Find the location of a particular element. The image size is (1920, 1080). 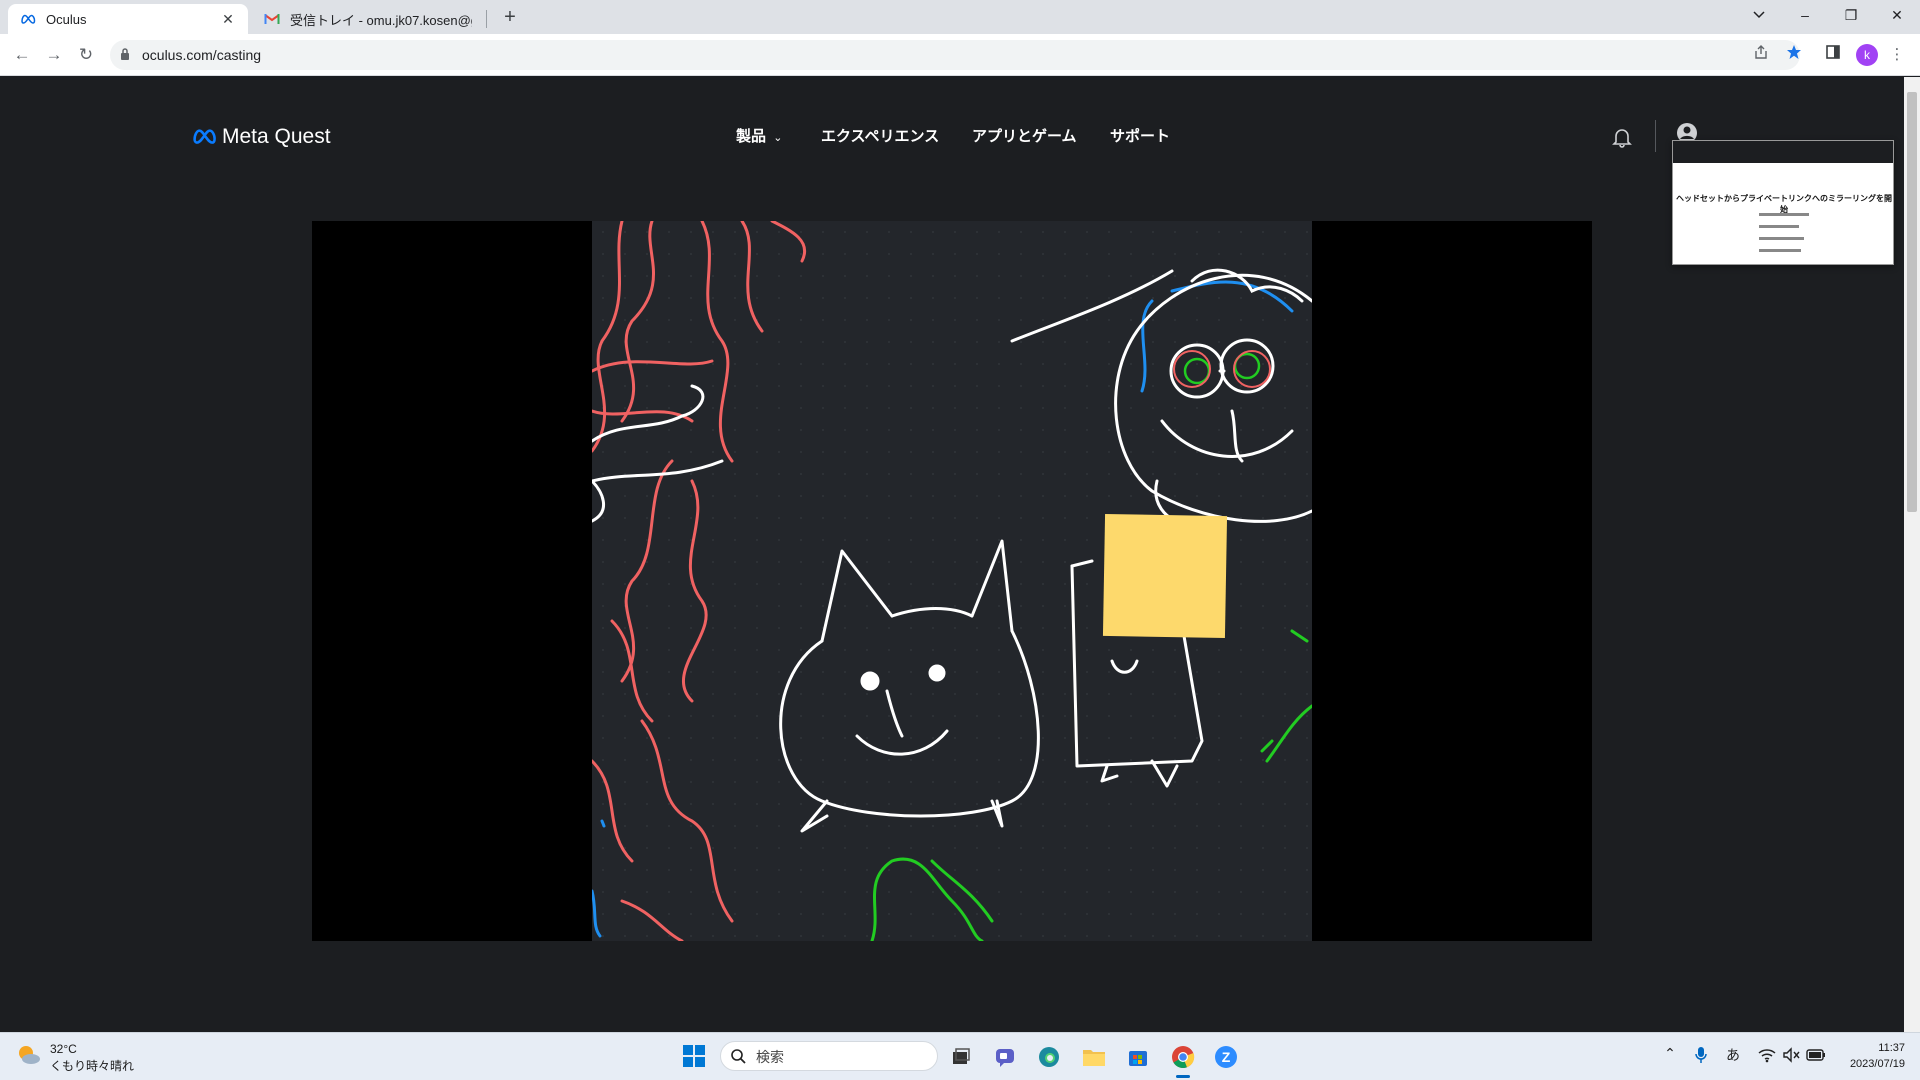

tab-oculus: Oculus ✕ is located at coordinates (128, 19).